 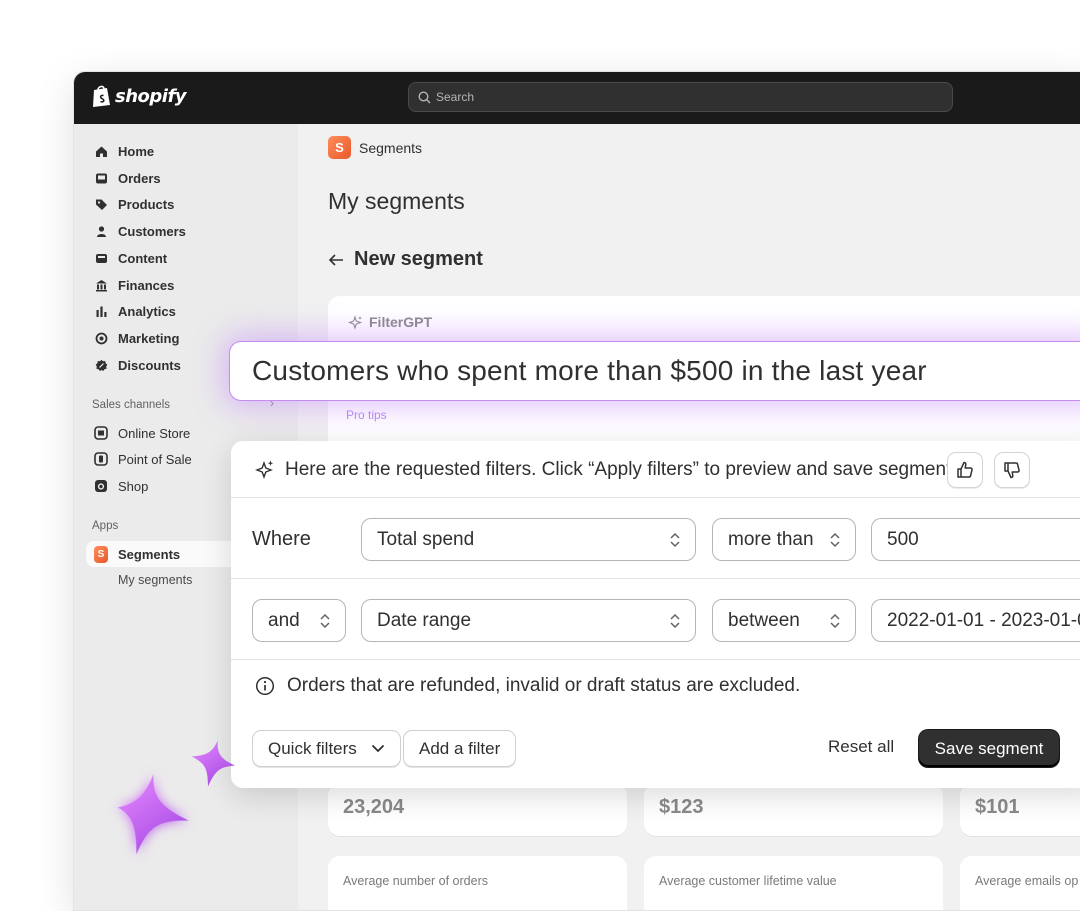 What do you see at coordinates (764, 620) in the screenshot?
I see `select-value: between` at bounding box center [764, 620].